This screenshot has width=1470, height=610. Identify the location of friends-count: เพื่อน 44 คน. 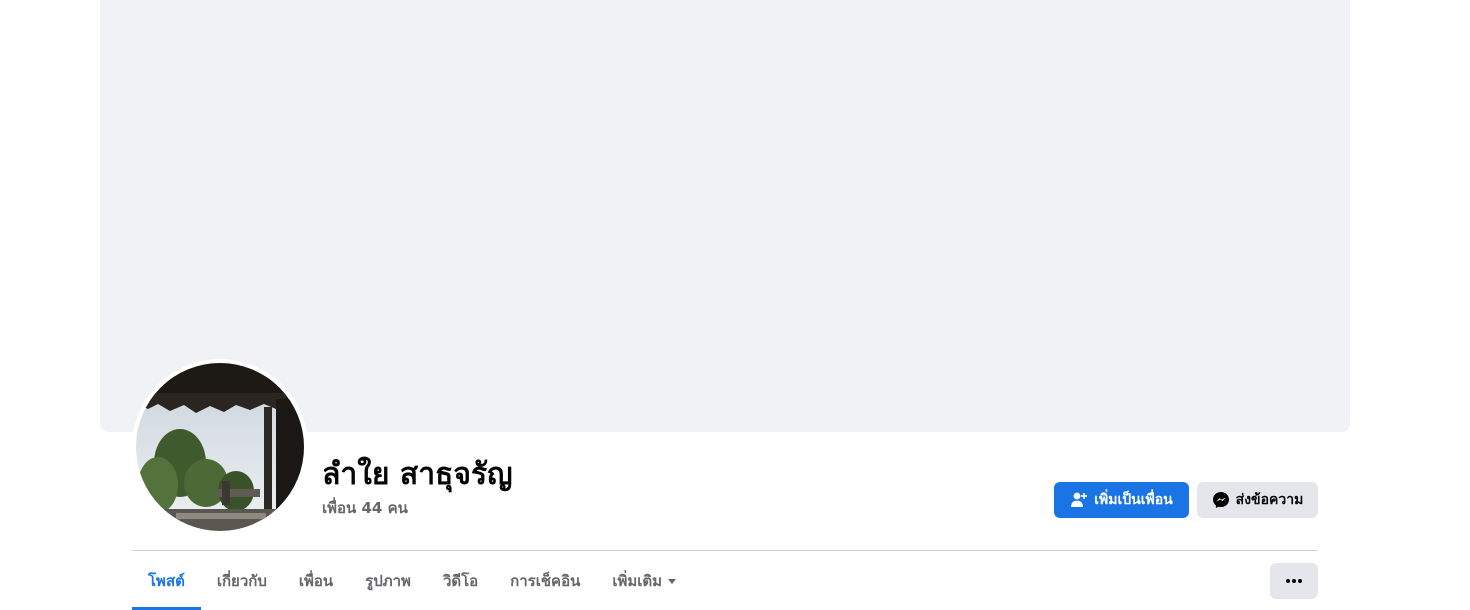
(365, 508).